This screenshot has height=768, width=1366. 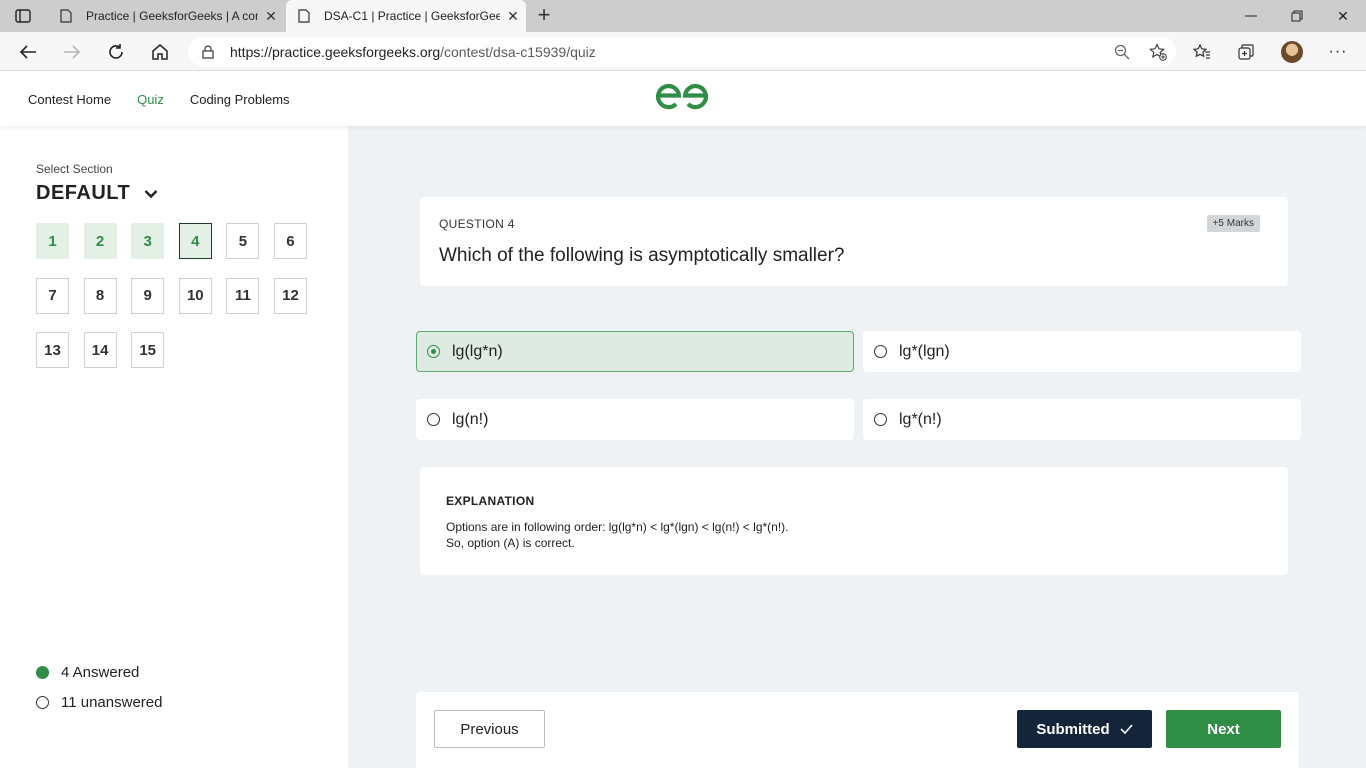 I want to click on more-options-icon: ···, so click(x=1338, y=52).